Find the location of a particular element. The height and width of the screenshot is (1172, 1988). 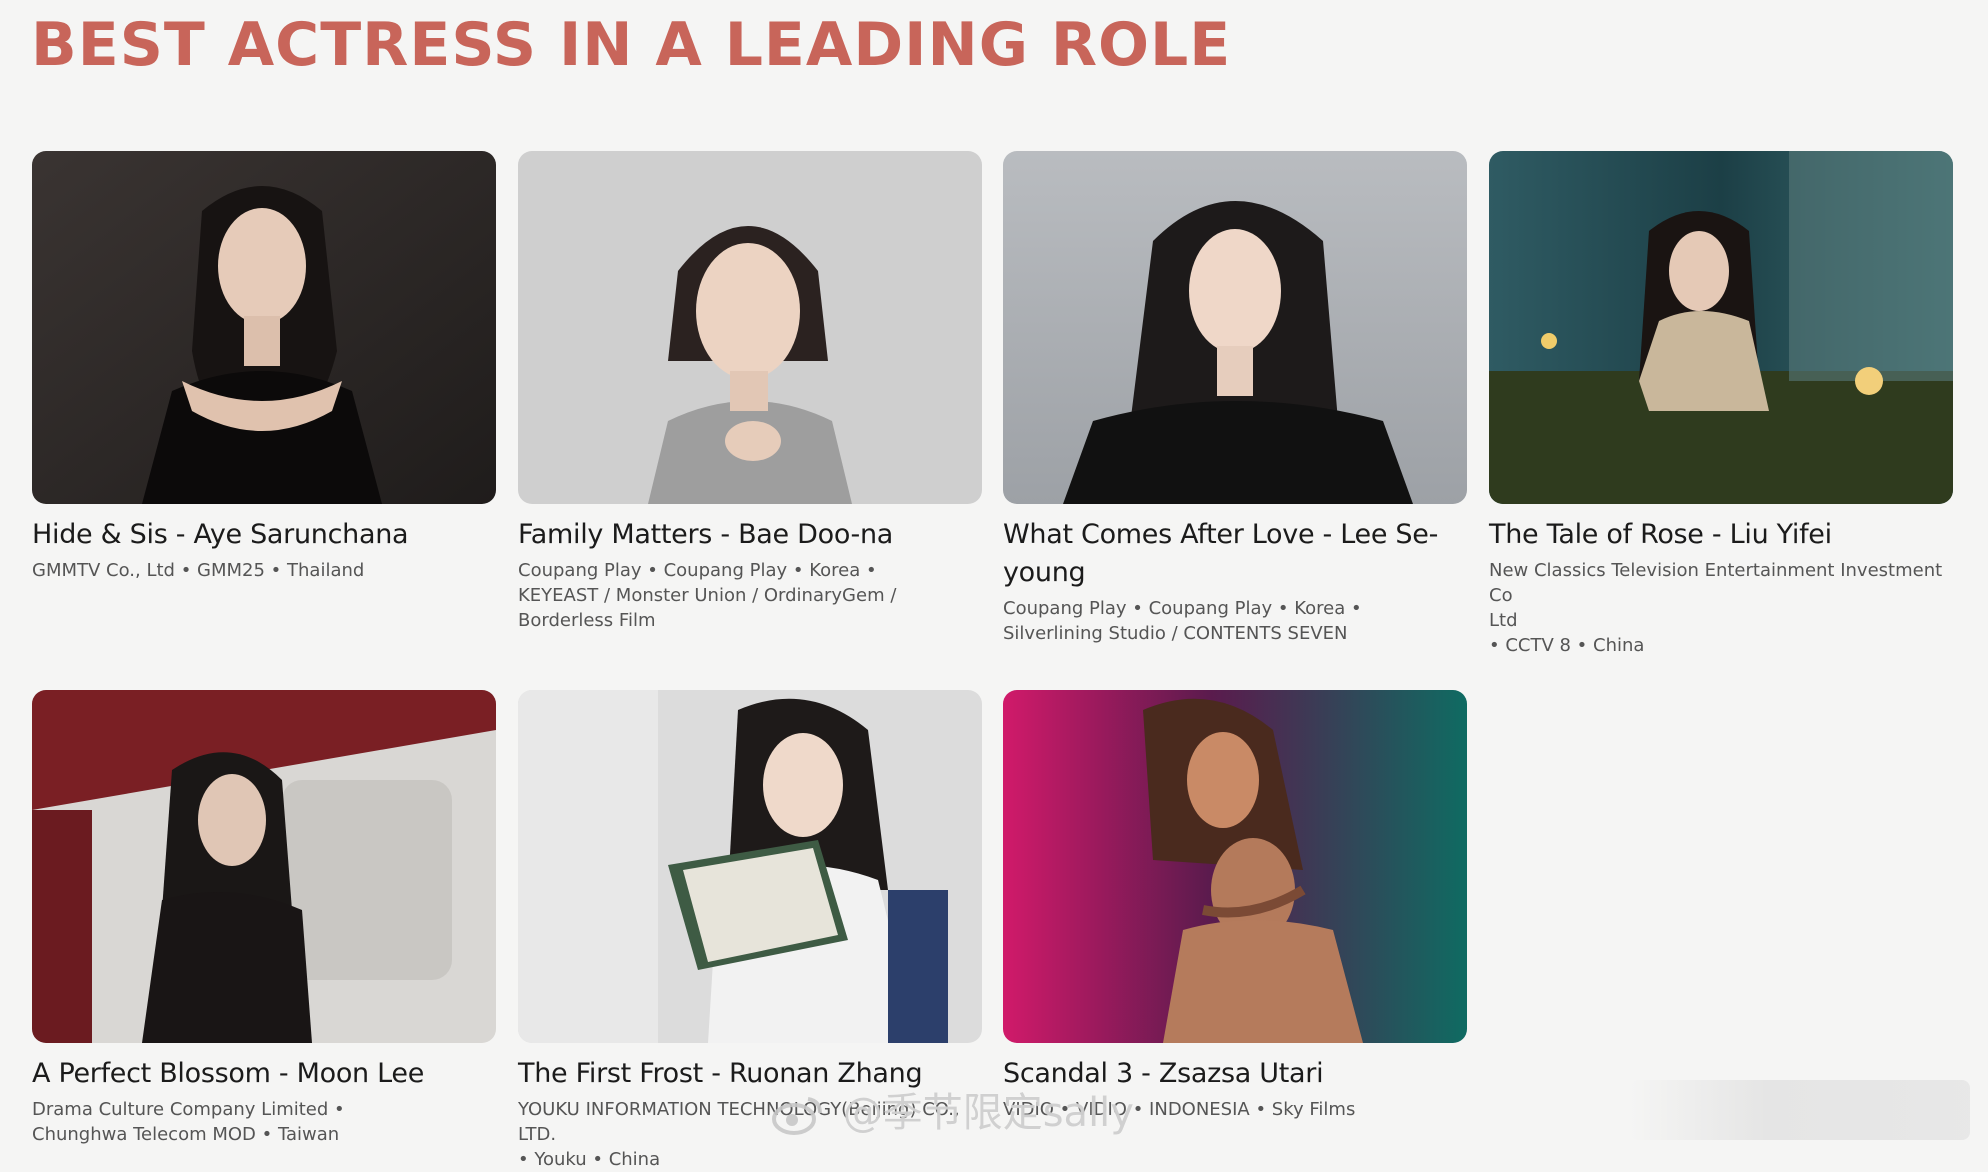

page-title: BEST ACTRESS IN A LEADING ROLE is located at coordinates (631, 45).